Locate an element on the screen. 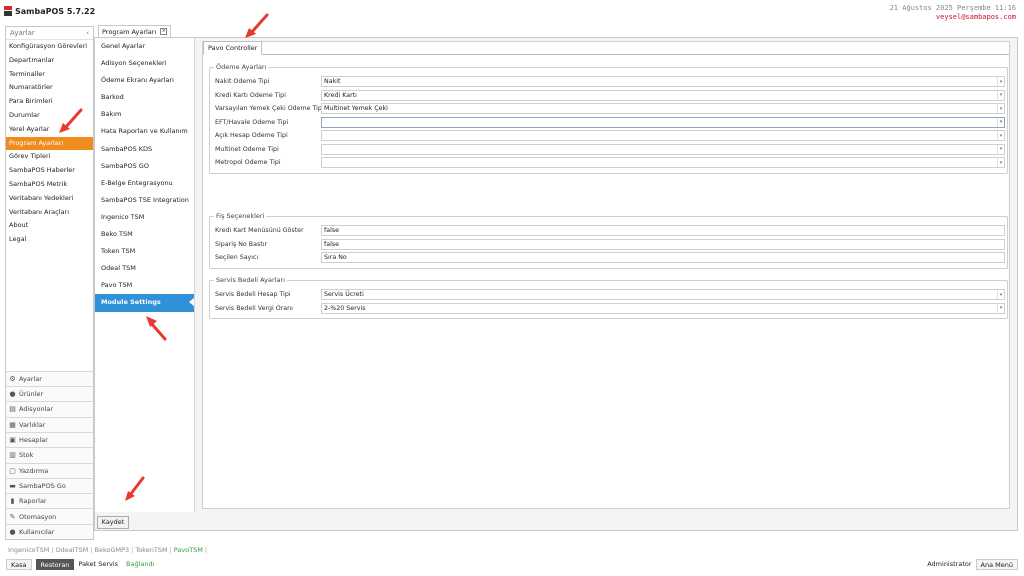 This screenshot has height=576, width=1024. kasa-button: Kasa is located at coordinates (19, 564).